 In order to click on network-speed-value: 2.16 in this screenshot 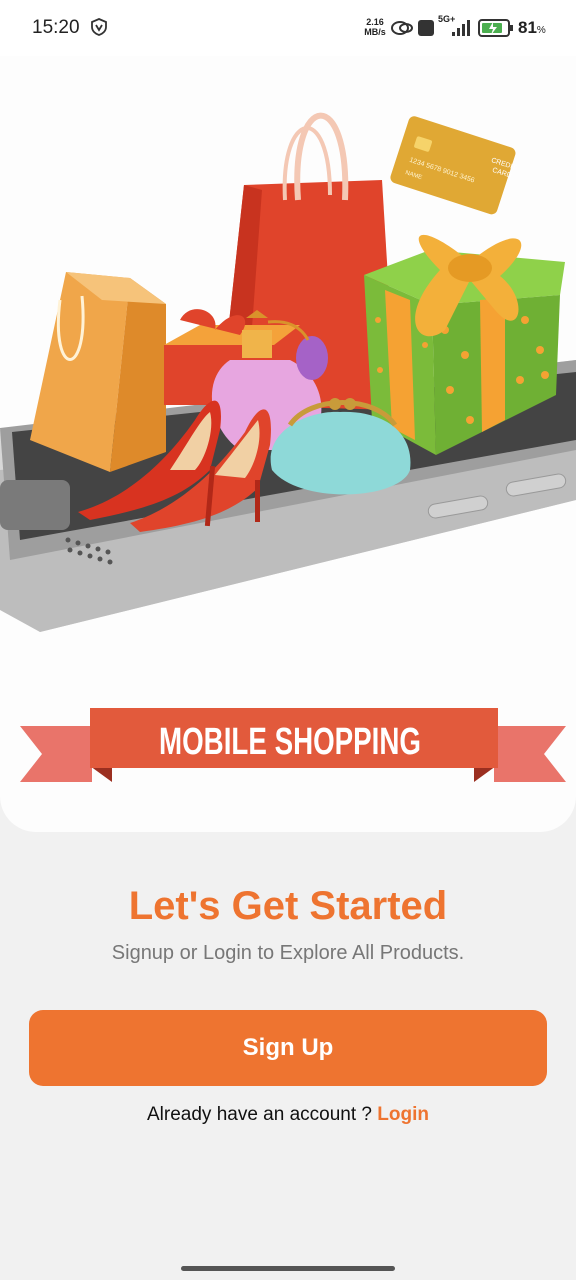, I will do `click(375, 22)`.